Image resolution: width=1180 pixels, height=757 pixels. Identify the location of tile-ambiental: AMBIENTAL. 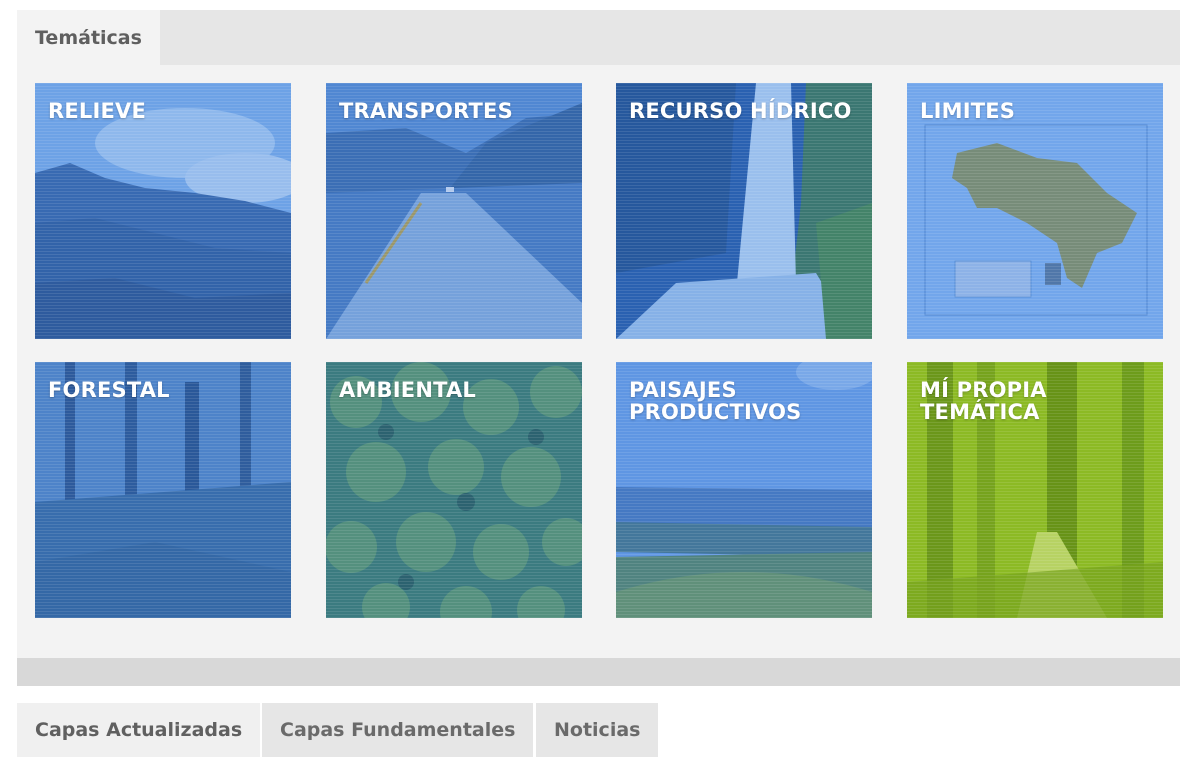
(454, 490).